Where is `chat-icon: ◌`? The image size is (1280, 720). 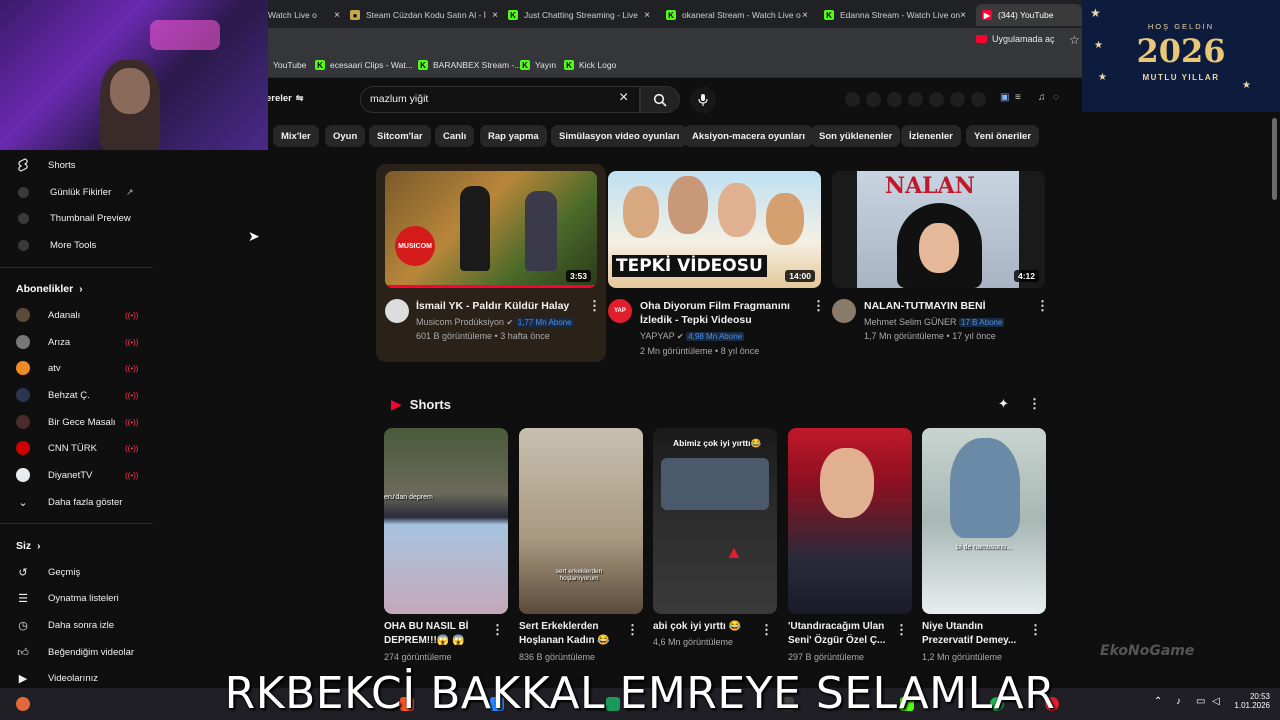 chat-icon: ◌ is located at coordinates (1056, 97).